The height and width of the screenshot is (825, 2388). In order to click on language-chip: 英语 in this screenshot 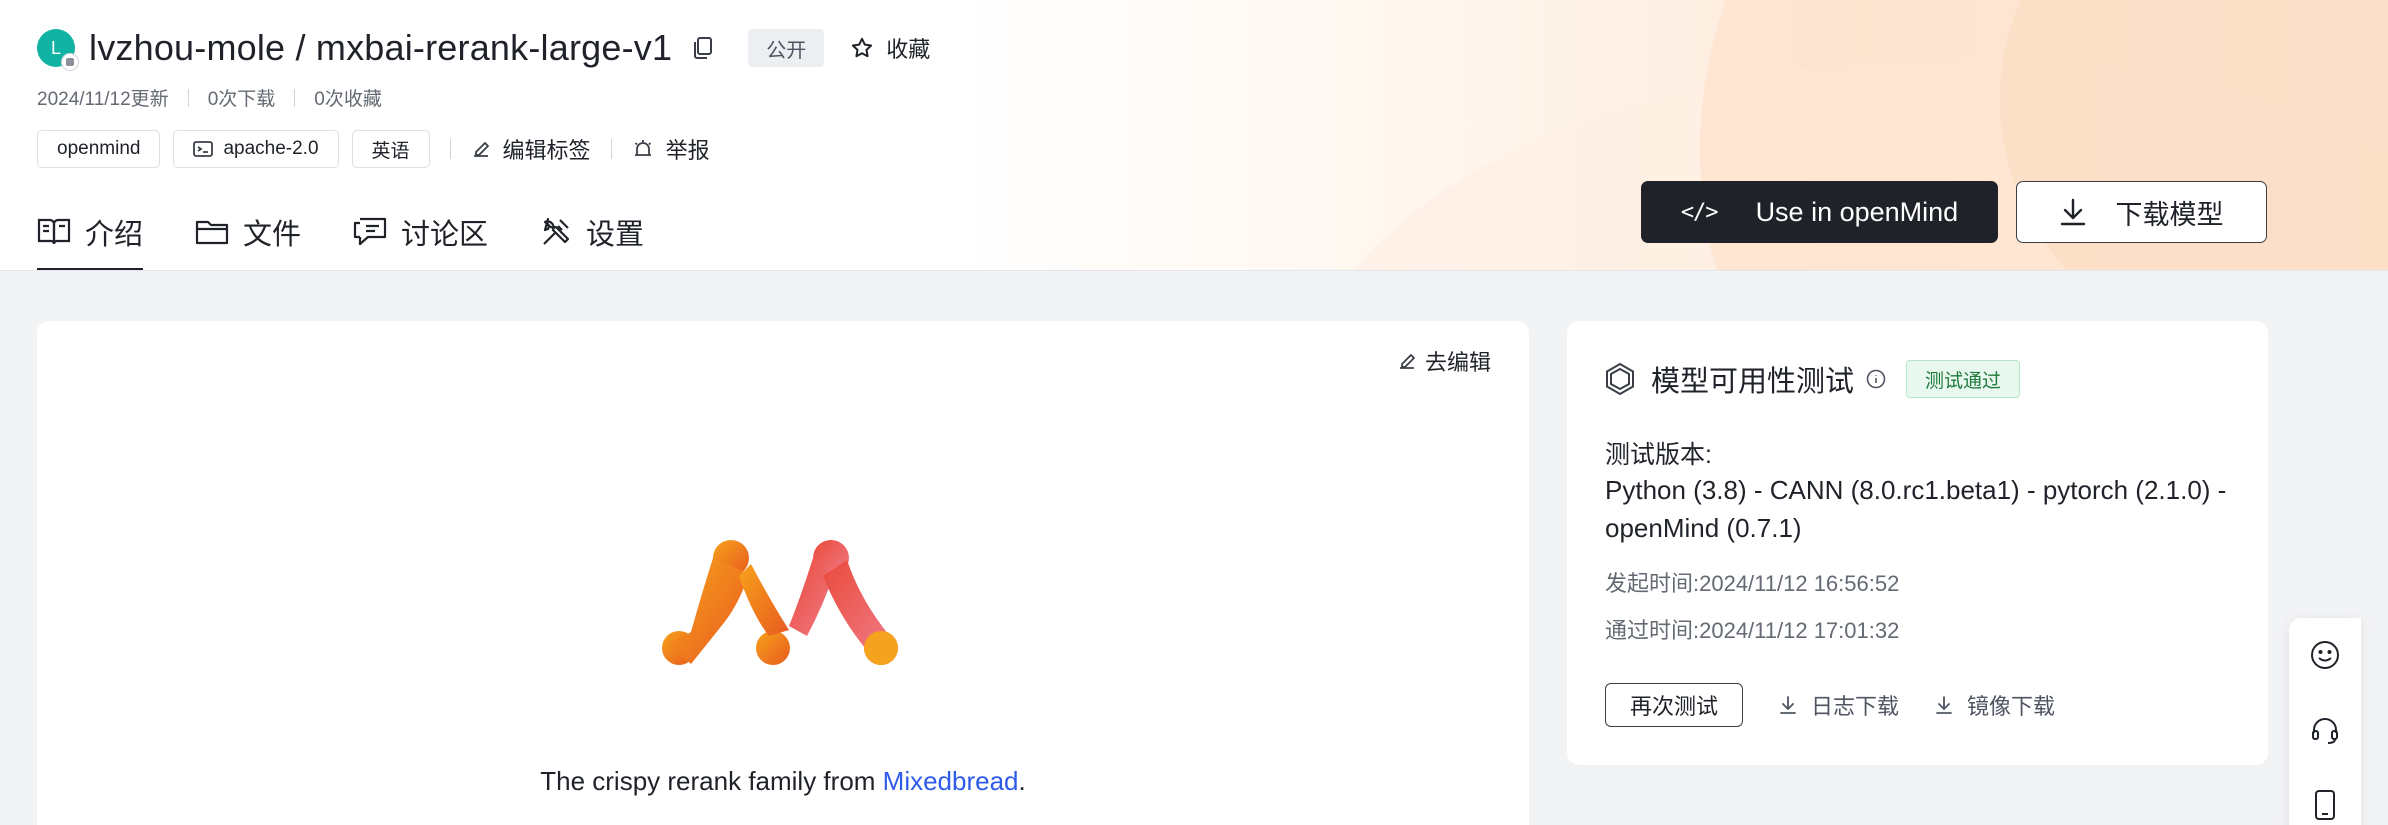, I will do `click(390, 149)`.